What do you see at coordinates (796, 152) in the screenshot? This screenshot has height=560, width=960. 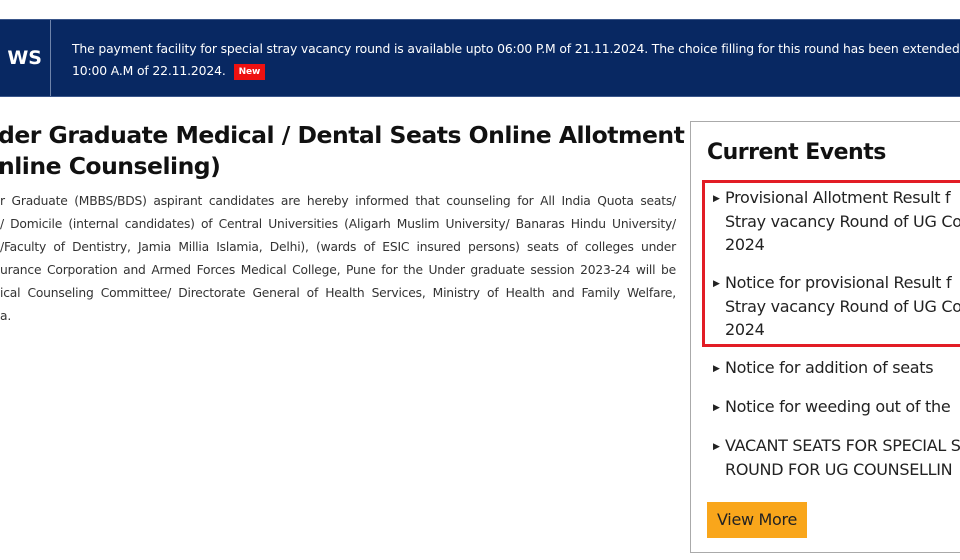 I see `current-events-title: Current Events` at bounding box center [796, 152].